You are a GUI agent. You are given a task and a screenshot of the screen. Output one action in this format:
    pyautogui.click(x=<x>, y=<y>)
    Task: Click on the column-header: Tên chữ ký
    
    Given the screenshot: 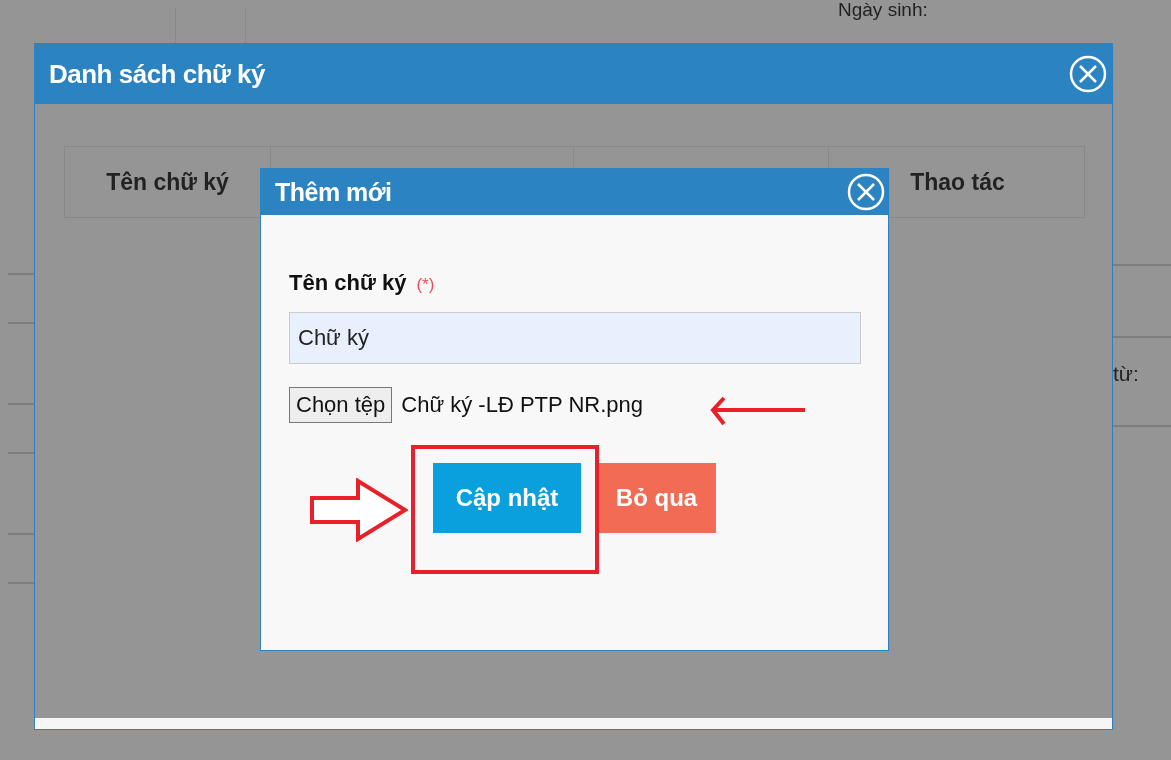 What is the action you would take?
    pyautogui.click(x=167, y=182)
    